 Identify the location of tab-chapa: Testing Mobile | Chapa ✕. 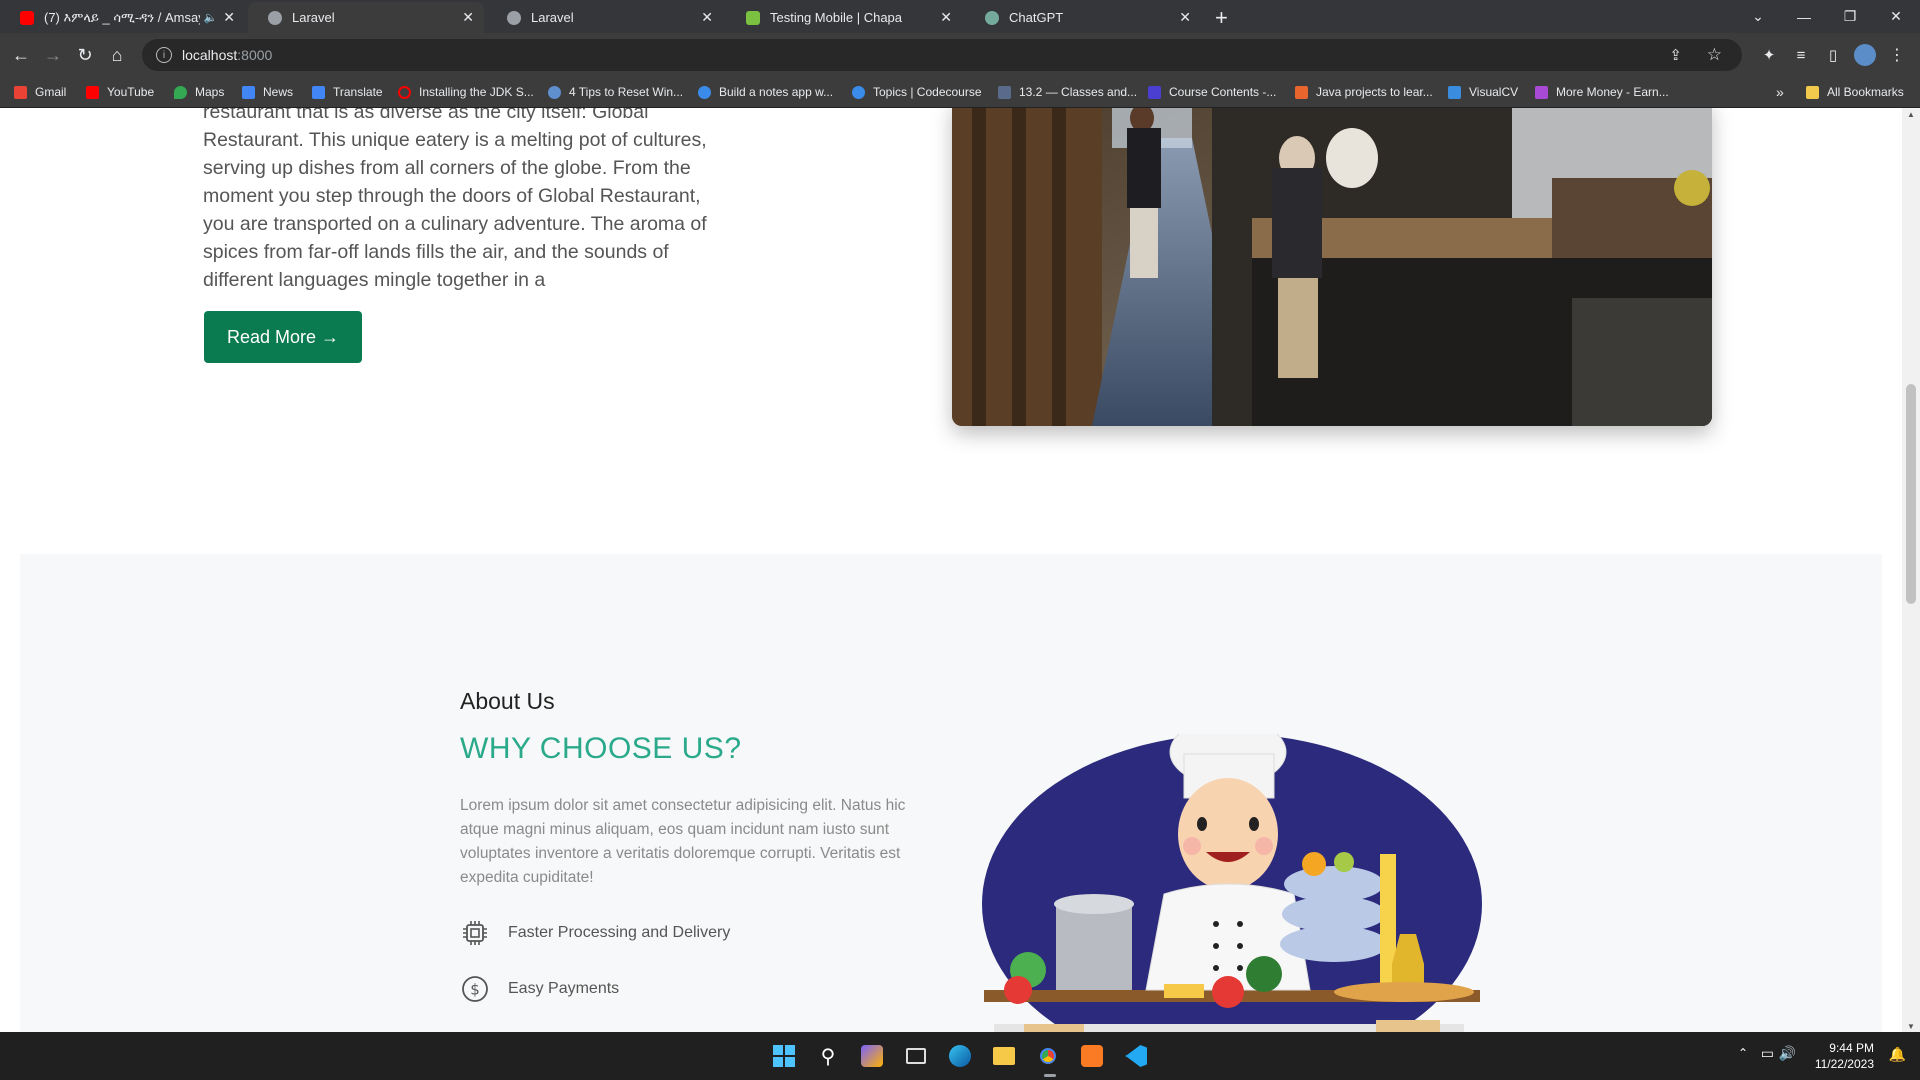
(844, 17).